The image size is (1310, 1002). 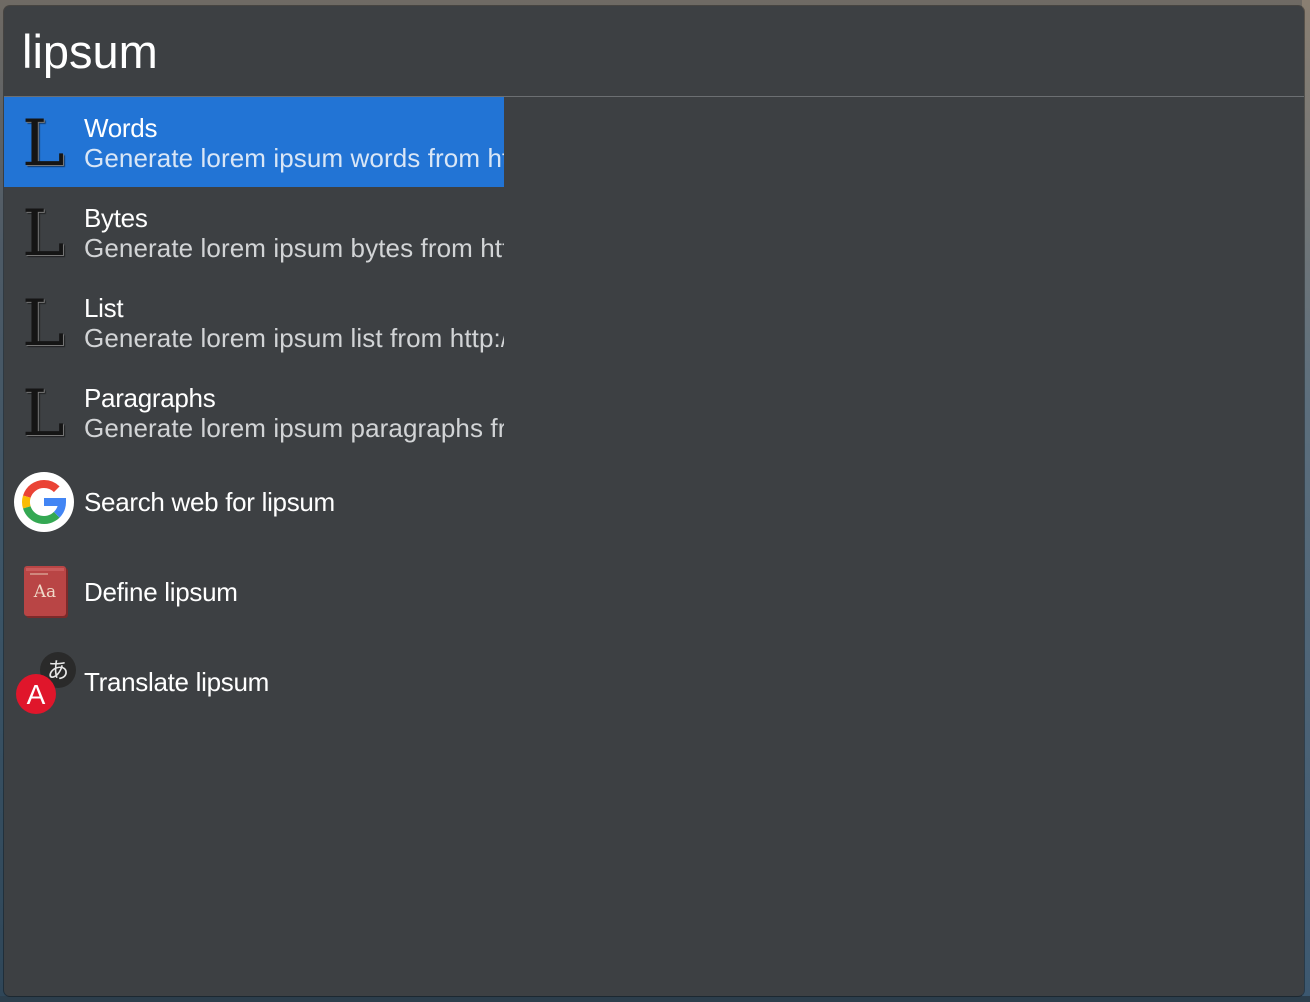 I want to click on translate-icon: あ A, so click(x=45, y=683).